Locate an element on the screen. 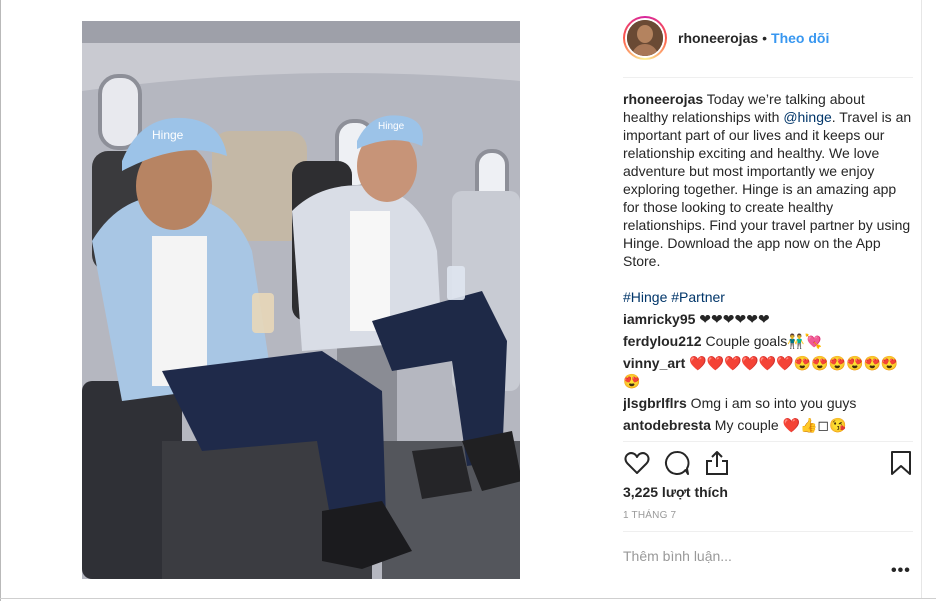  avatar-image is located at coordinates (645, 38).